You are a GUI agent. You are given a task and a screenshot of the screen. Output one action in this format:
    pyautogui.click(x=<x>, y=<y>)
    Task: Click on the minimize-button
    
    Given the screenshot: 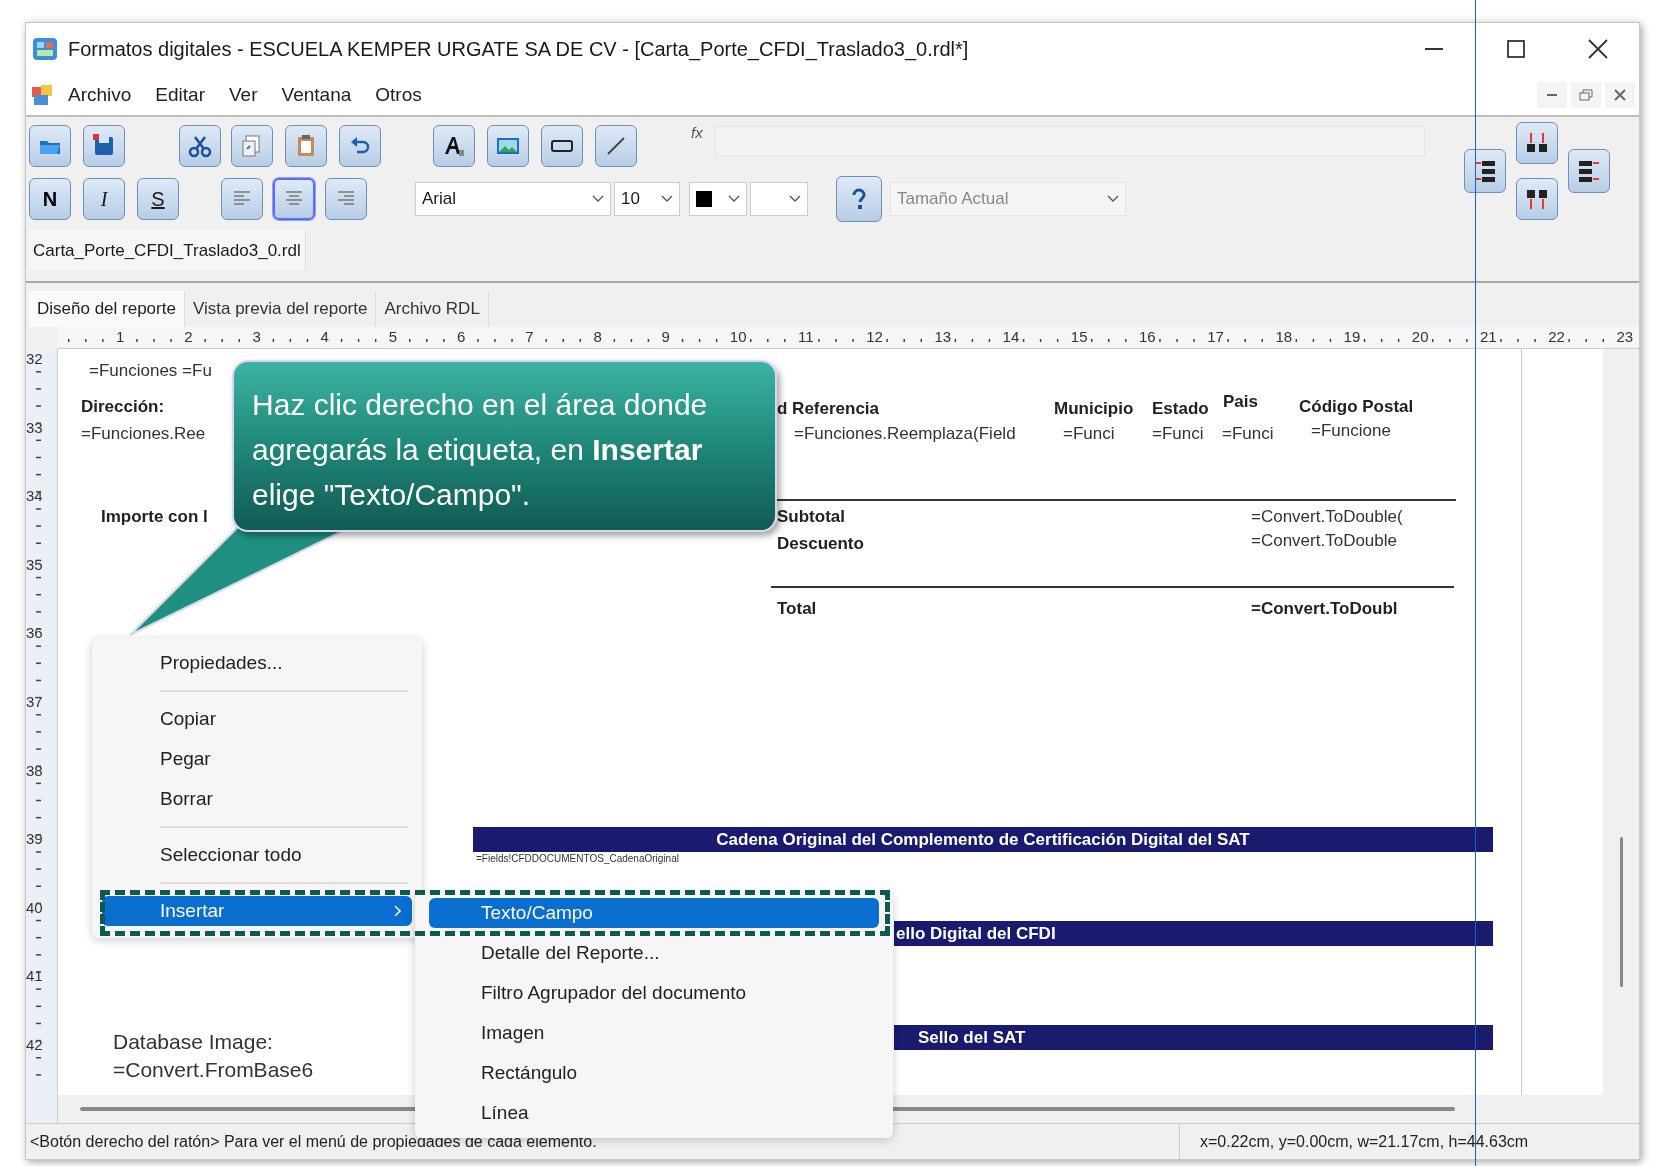 What is the action you would take?
    pyautogui.click(x=1552, y=95)
    